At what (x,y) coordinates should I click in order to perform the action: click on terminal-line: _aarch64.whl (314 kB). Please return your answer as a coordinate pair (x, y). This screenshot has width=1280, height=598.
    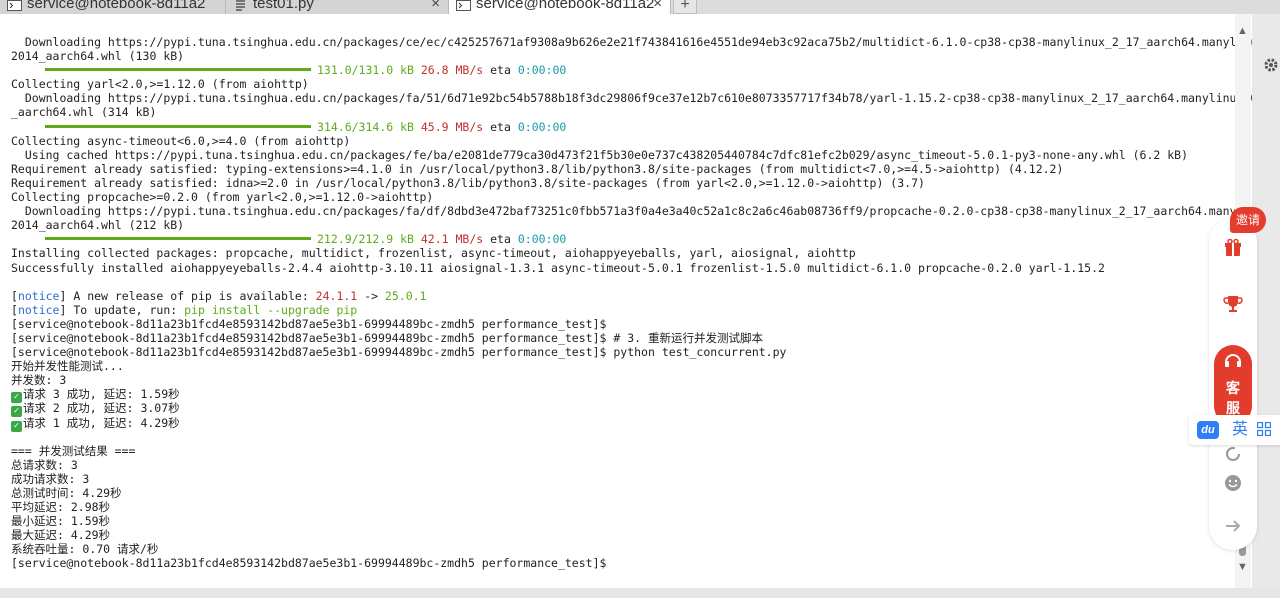
    Looking at the image, I should click on (631, 112).